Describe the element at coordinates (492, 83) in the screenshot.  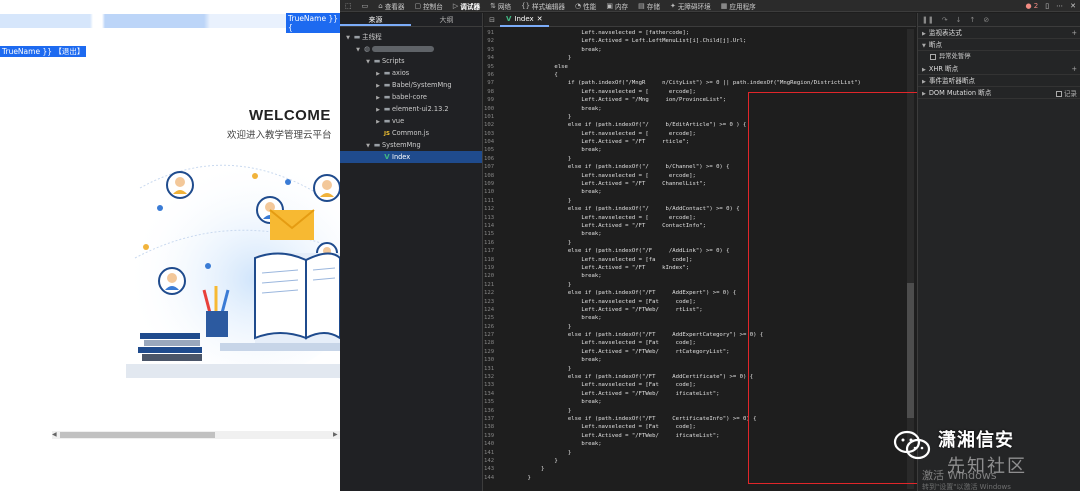
I see `line-number: 97` at that location.